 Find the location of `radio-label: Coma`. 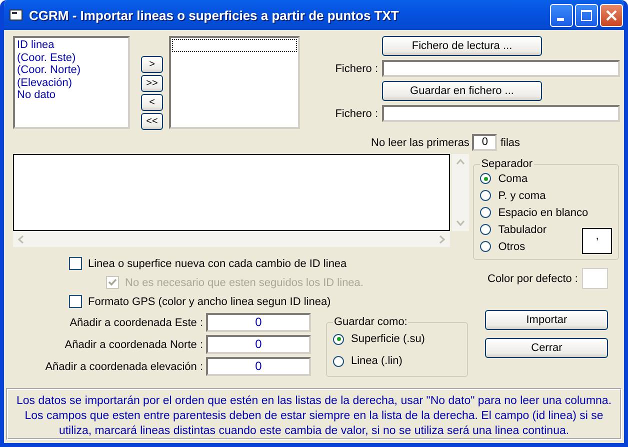

radio-label: Coma is located at coordinates (513, 178).